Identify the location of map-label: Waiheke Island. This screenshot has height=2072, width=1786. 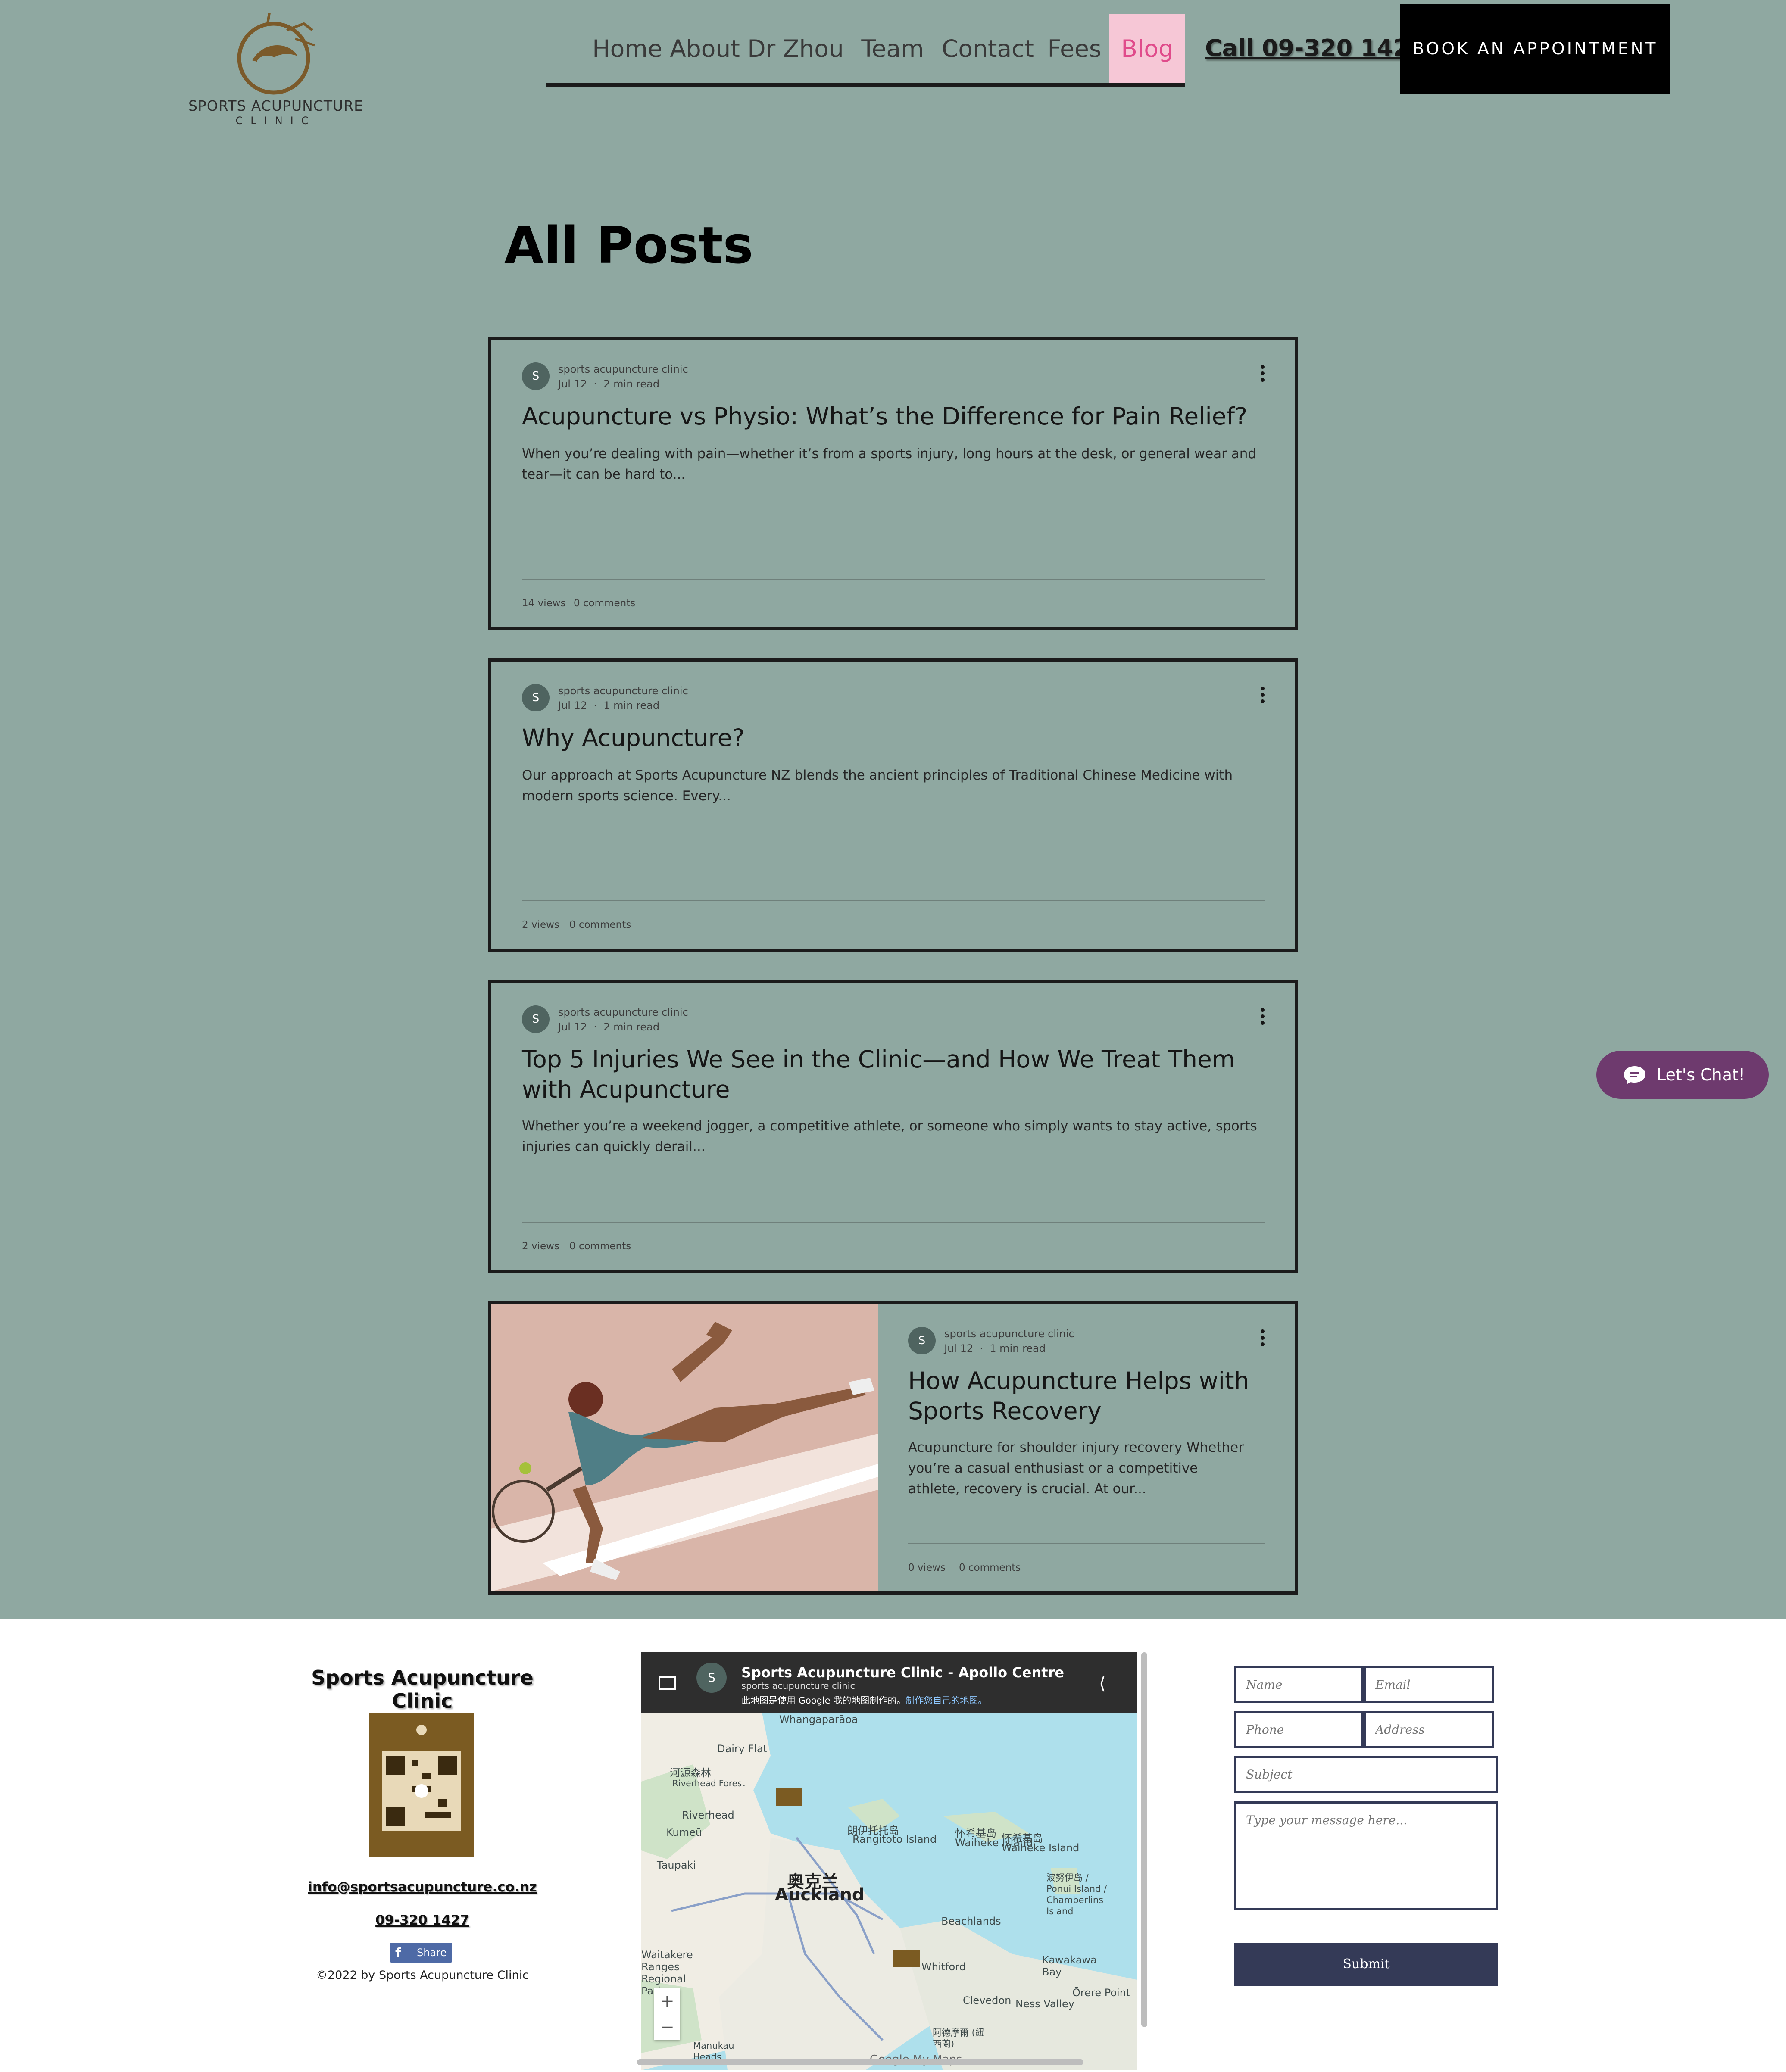
(1041, 1848).